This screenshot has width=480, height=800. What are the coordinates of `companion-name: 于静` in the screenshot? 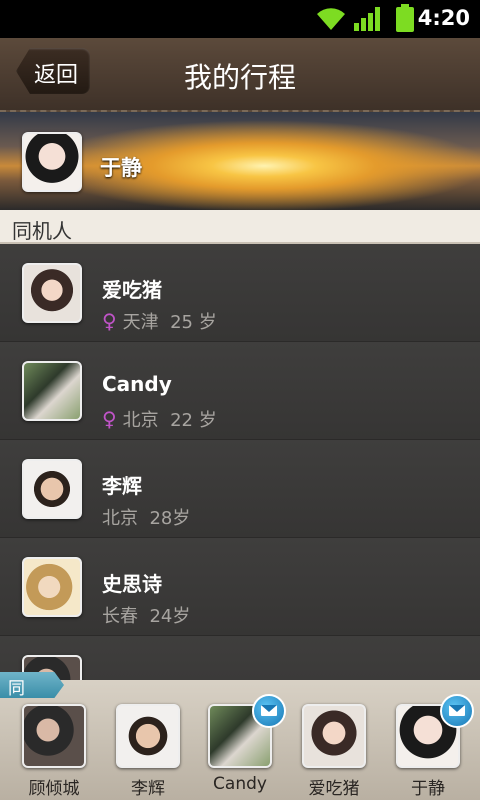 It's located at (428, 789).